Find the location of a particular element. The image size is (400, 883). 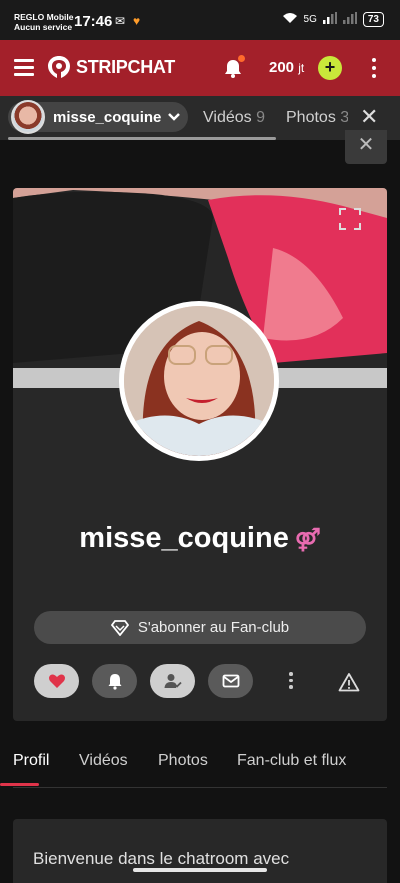

close-icon: ✕ is located at coordinates (369, 117).